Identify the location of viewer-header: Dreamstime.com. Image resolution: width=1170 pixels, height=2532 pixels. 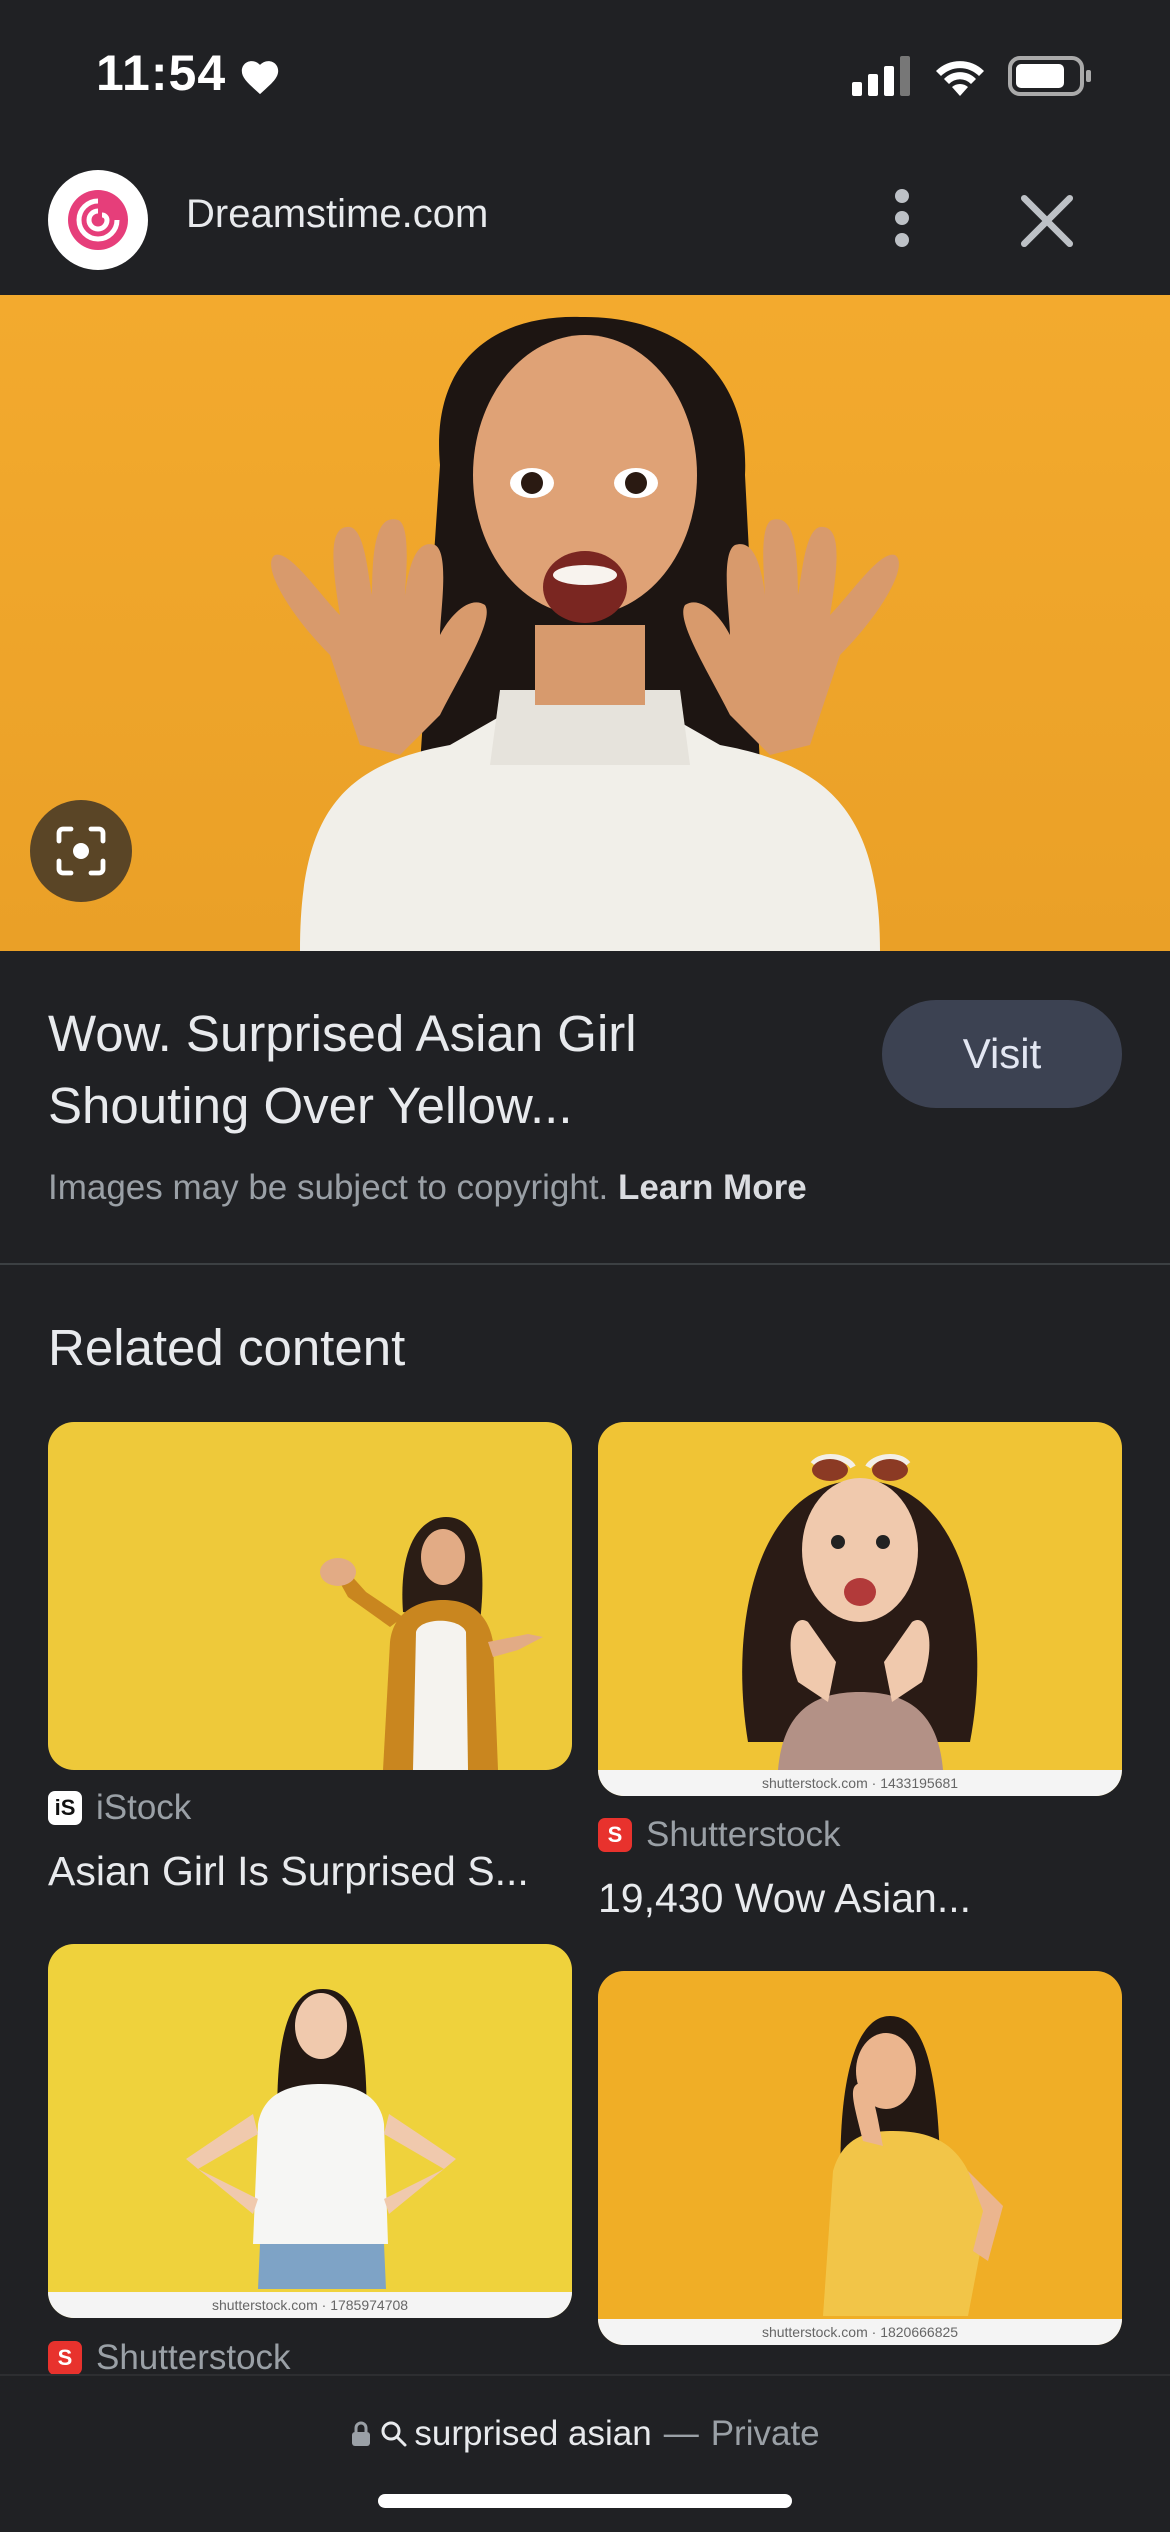
(585, 222).